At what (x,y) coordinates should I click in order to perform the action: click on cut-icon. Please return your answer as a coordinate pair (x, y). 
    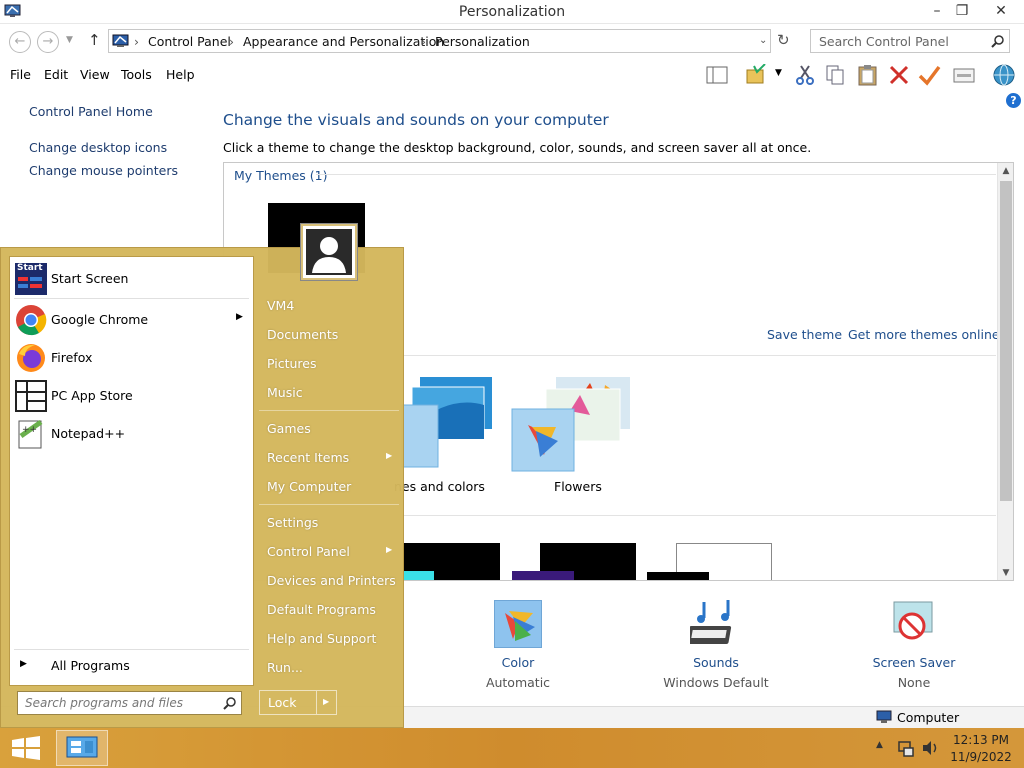
    Looking at the image, I should click on (806, 75).